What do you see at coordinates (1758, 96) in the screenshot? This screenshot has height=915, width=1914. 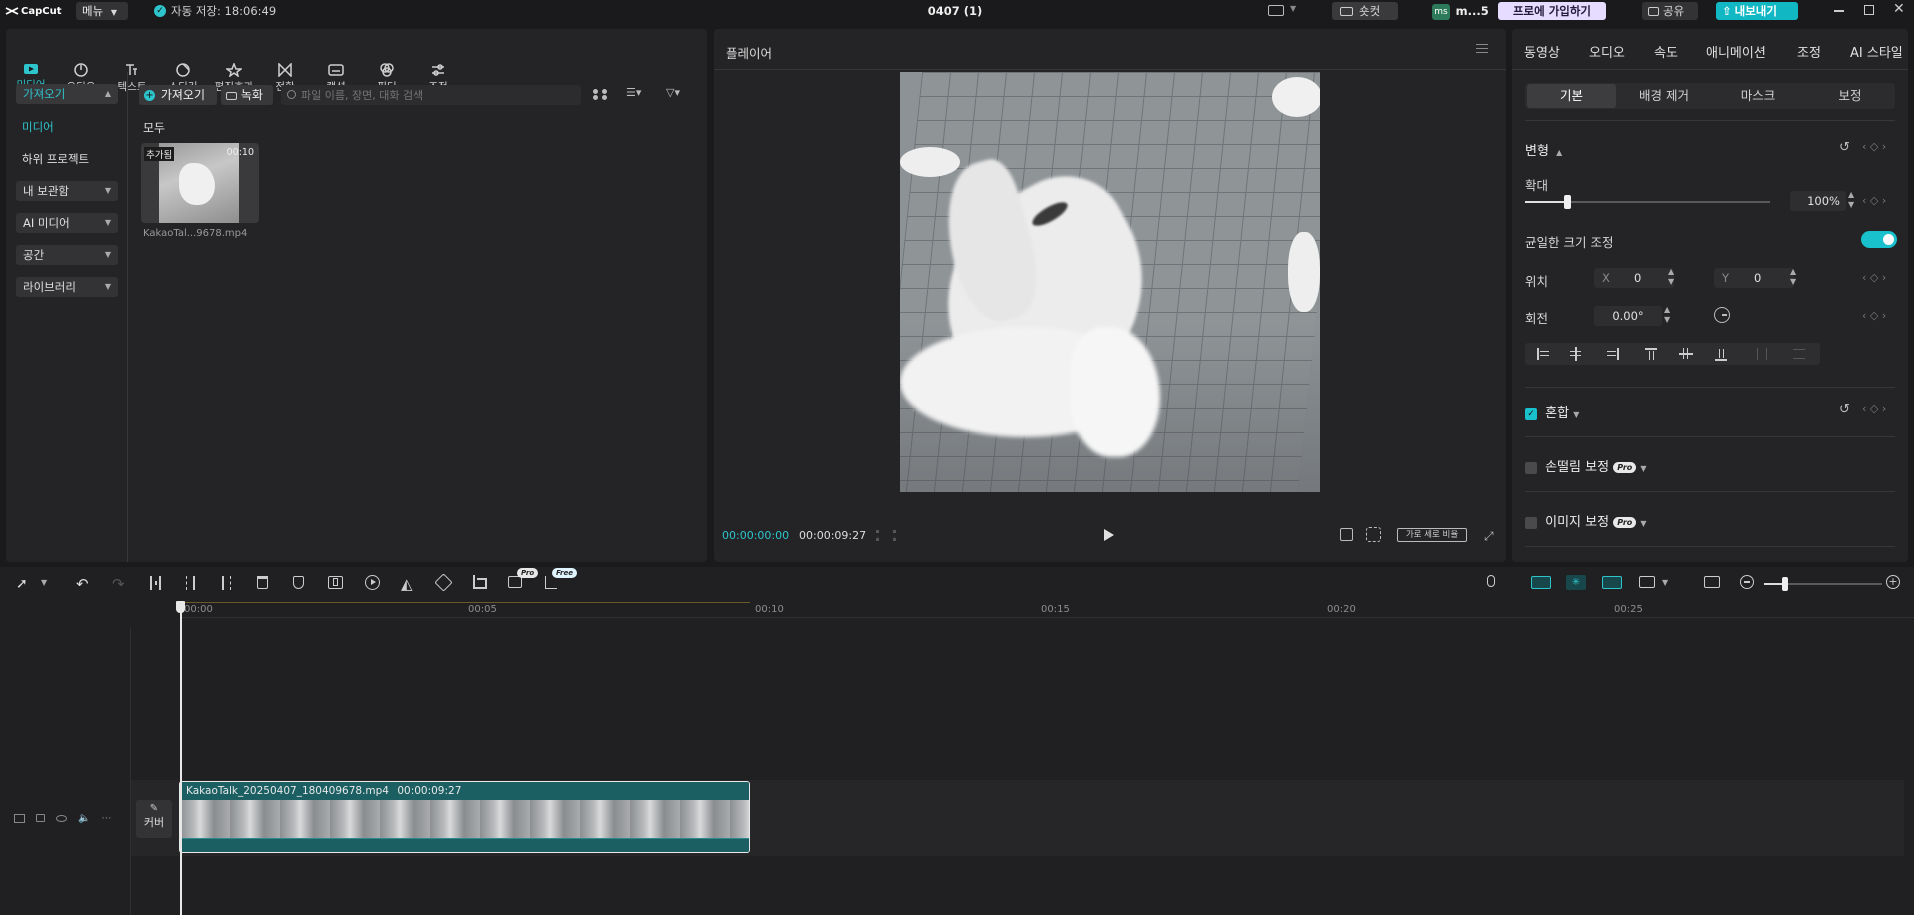 I see `subtab-mask: 마스크` at bounding box center [1758, 96].